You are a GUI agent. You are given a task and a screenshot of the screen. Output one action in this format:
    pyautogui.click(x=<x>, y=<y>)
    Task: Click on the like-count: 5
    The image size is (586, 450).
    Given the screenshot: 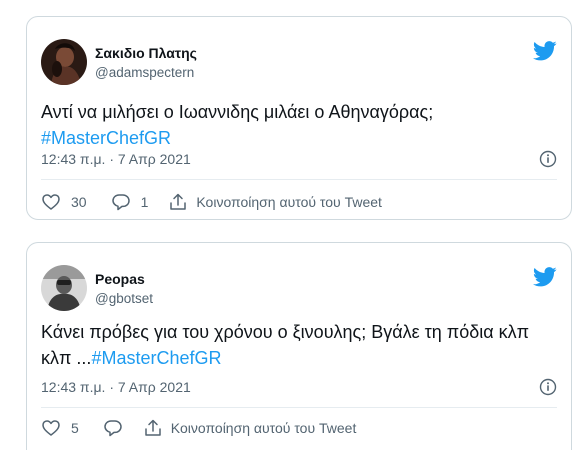 What is the action you would take?
    pyautogui.click(x=75, y=428)
    